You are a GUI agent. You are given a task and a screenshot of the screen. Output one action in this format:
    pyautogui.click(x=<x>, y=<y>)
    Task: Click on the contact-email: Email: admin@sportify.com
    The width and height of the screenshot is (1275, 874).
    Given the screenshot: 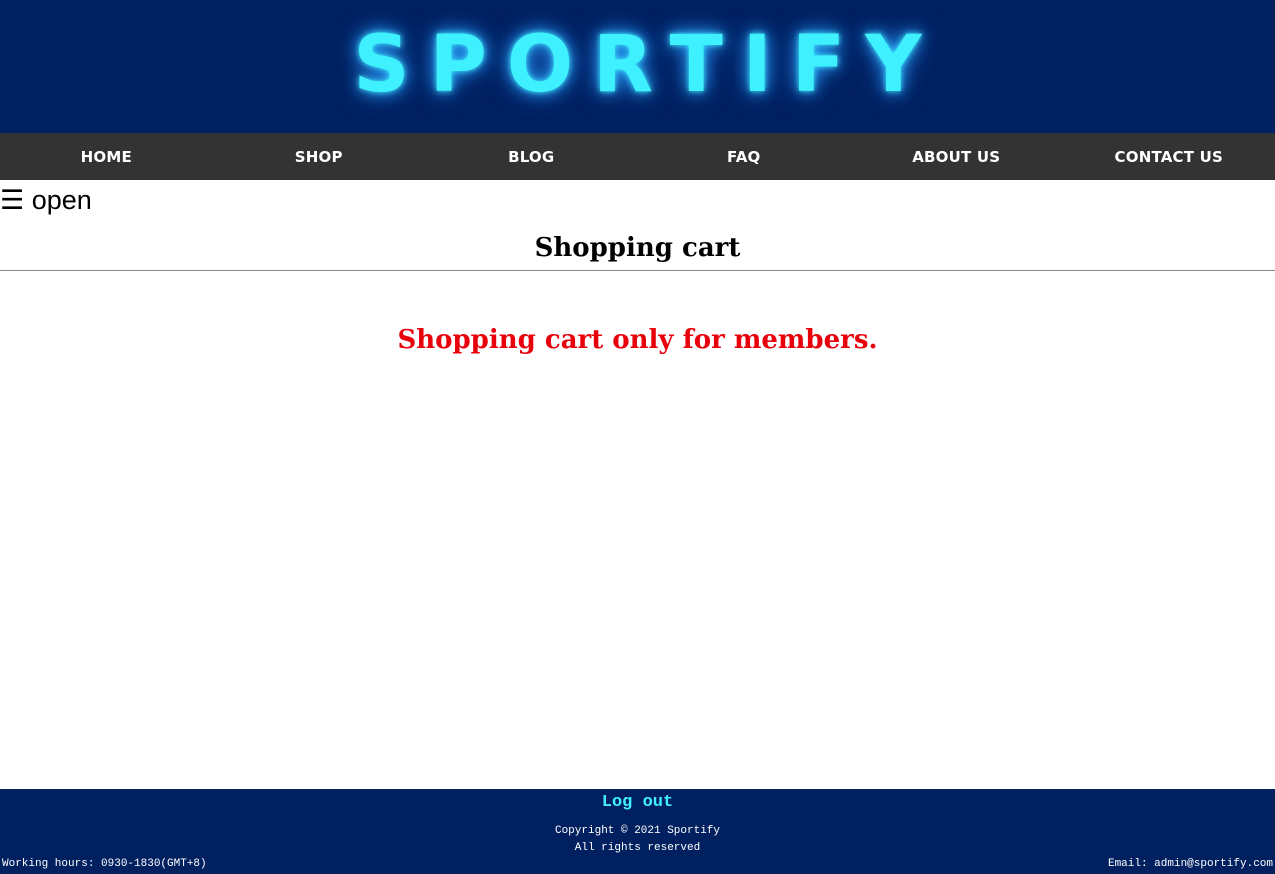 What is the action you would take?
    pyautogui.click(x=1190, y=864)
    